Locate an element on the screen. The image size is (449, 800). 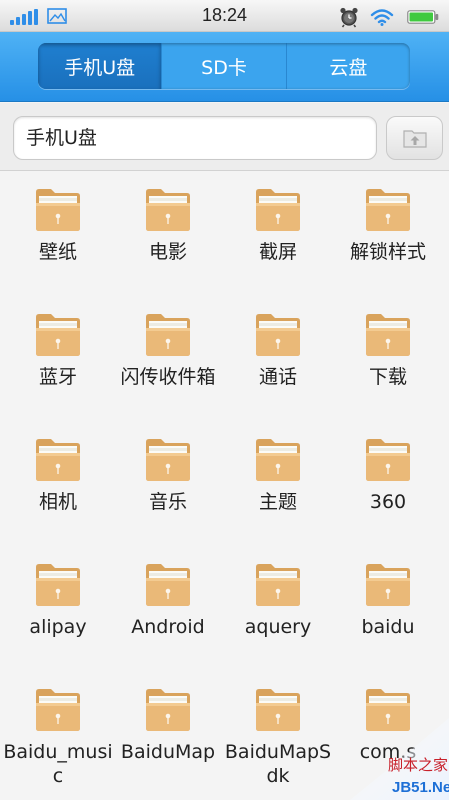
folder-item: 相机 is located at coordinates (58, 482).